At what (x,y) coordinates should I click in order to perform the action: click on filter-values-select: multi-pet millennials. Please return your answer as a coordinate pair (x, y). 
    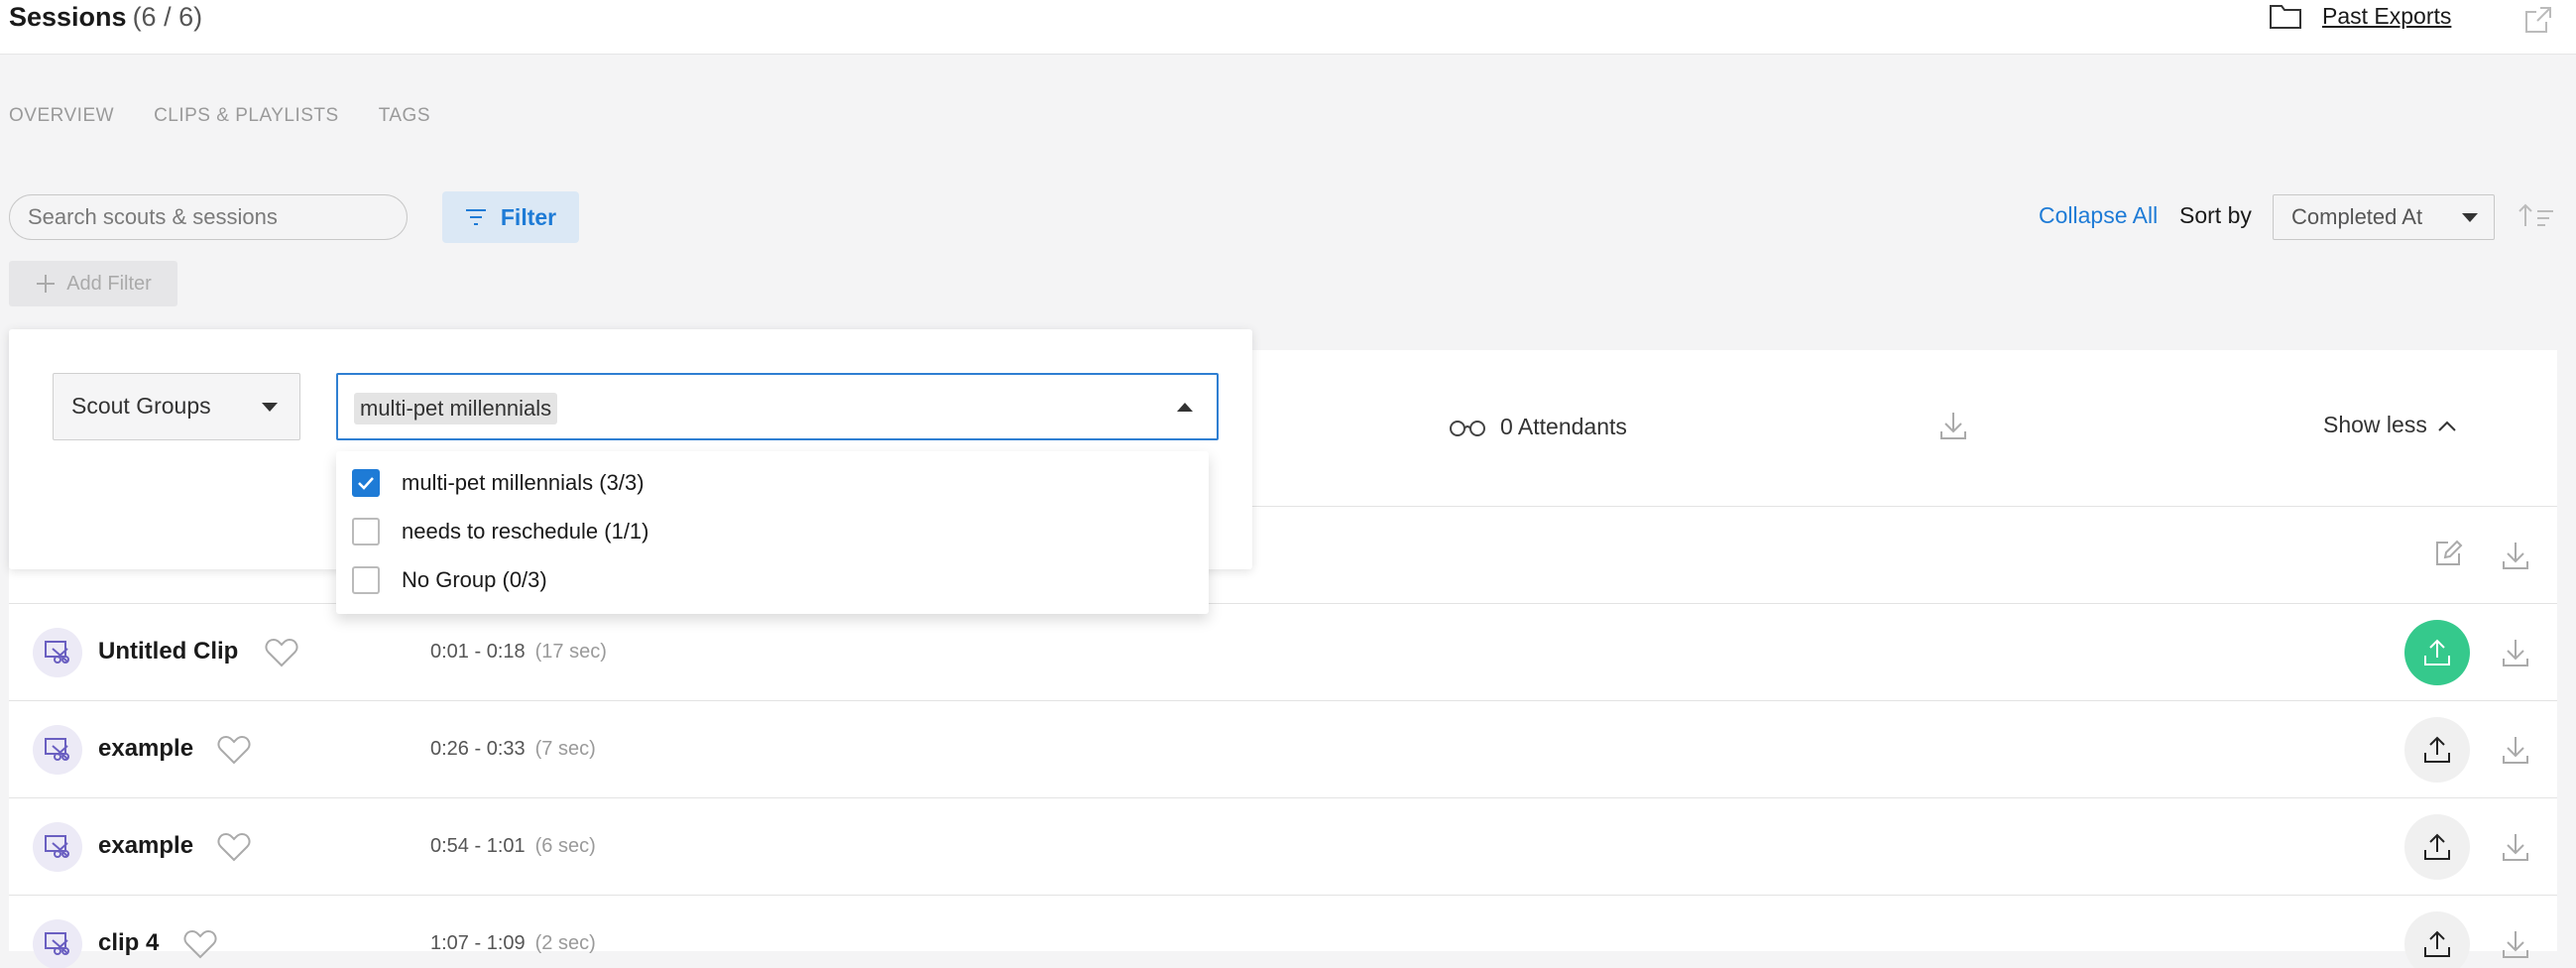
    Looking at the image, I should click on (777, 406).